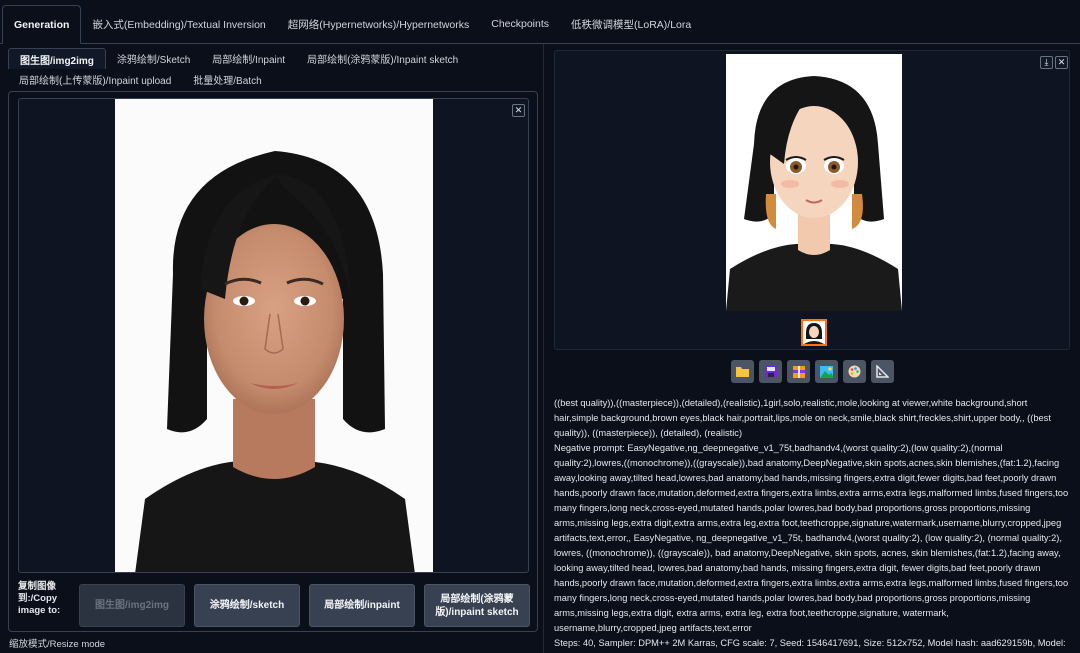  Describe the element at coordinates (57, 644) in the screenshot. I see `resize-mode-label: 缩放模式/Resize mode` at that location.